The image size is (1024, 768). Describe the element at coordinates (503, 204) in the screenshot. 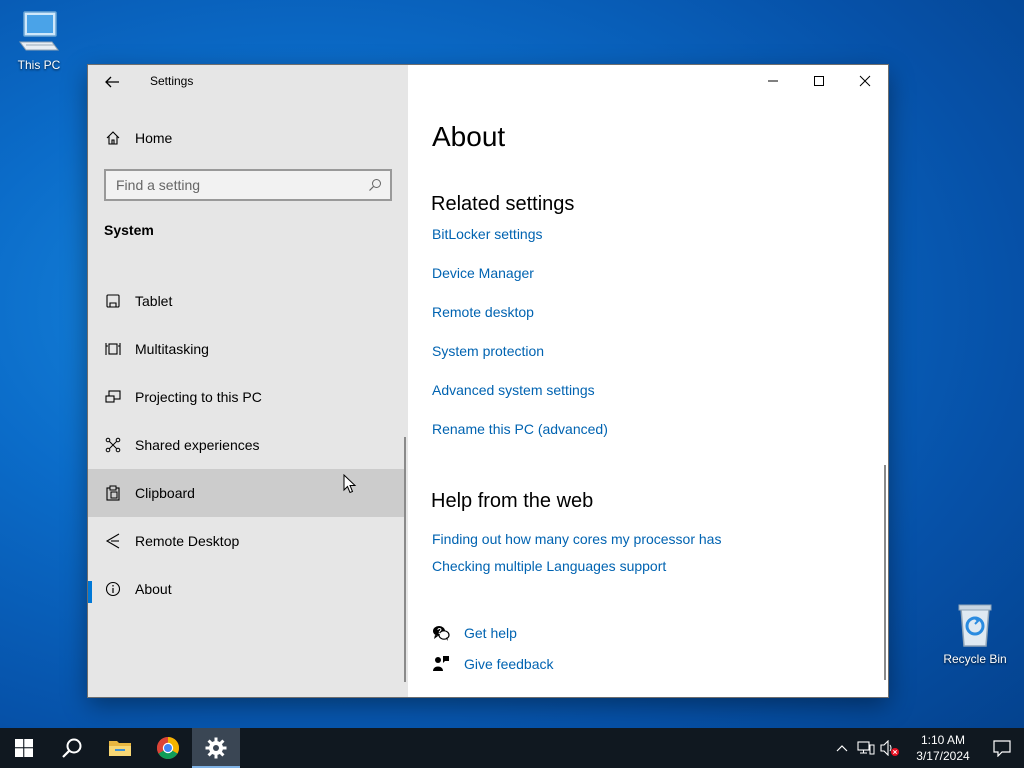

I see `related-settings-heading: Related settings` at that location.